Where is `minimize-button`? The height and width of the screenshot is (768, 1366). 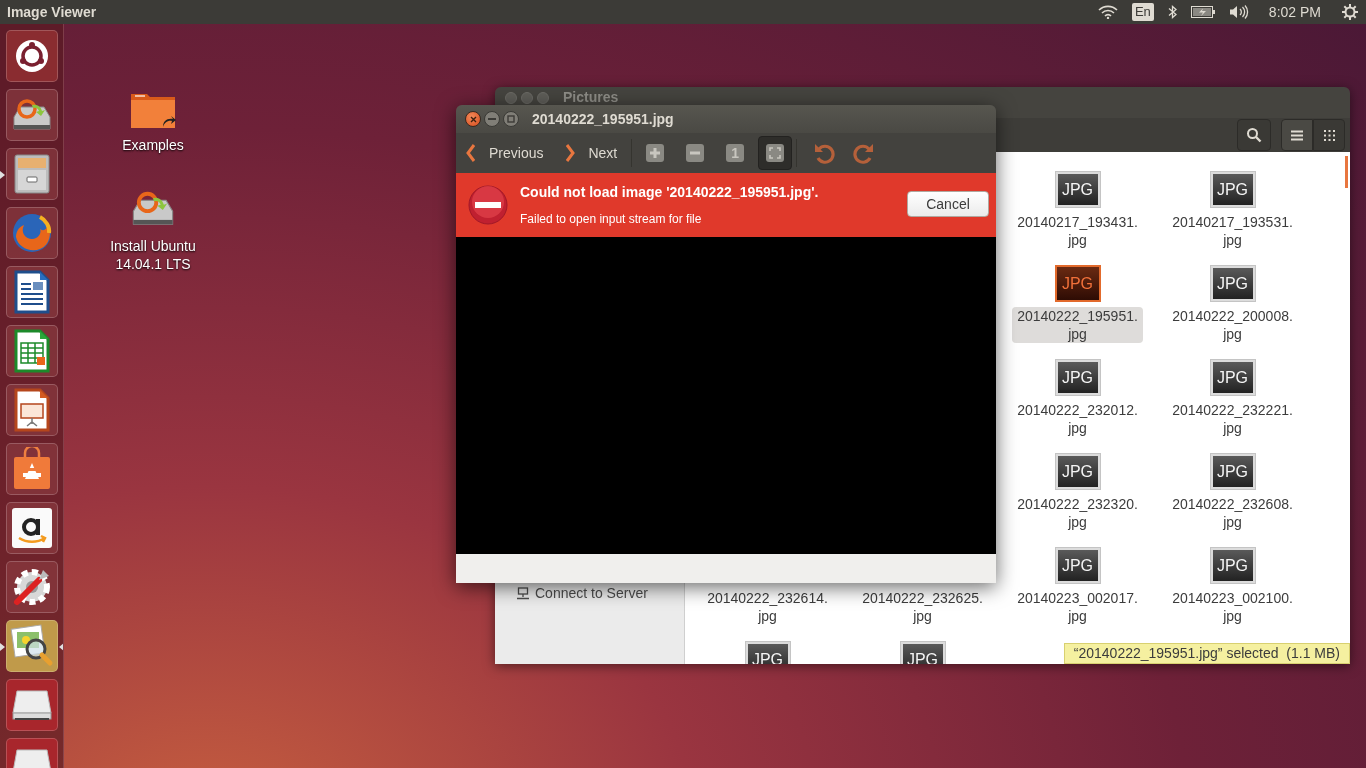
minimize-button is located at coordinates (492, 119).